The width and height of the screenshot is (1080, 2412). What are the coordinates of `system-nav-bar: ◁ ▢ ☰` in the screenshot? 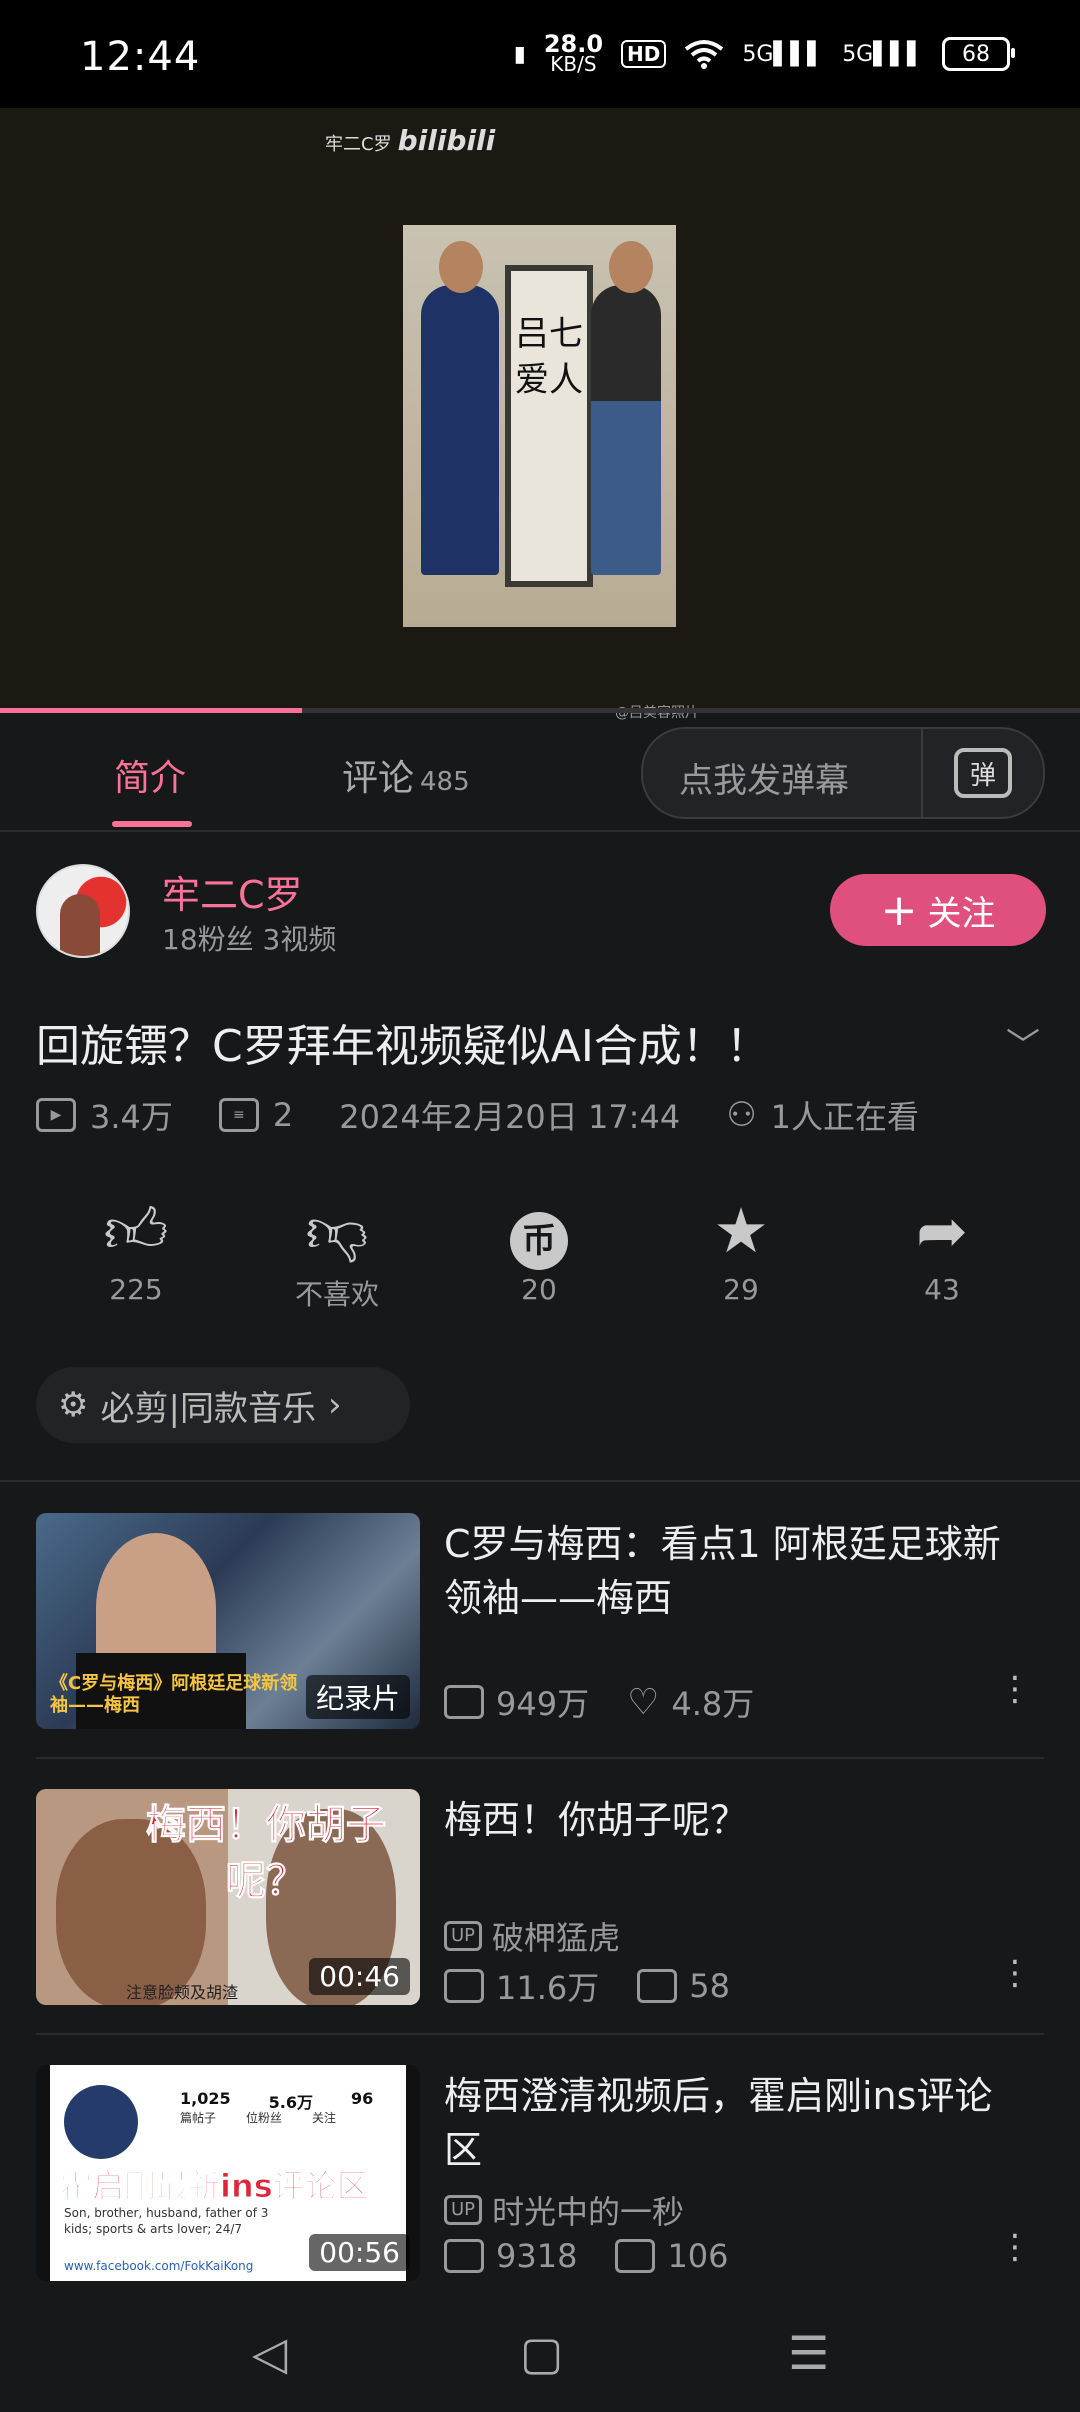 It's located at (540, 2351).